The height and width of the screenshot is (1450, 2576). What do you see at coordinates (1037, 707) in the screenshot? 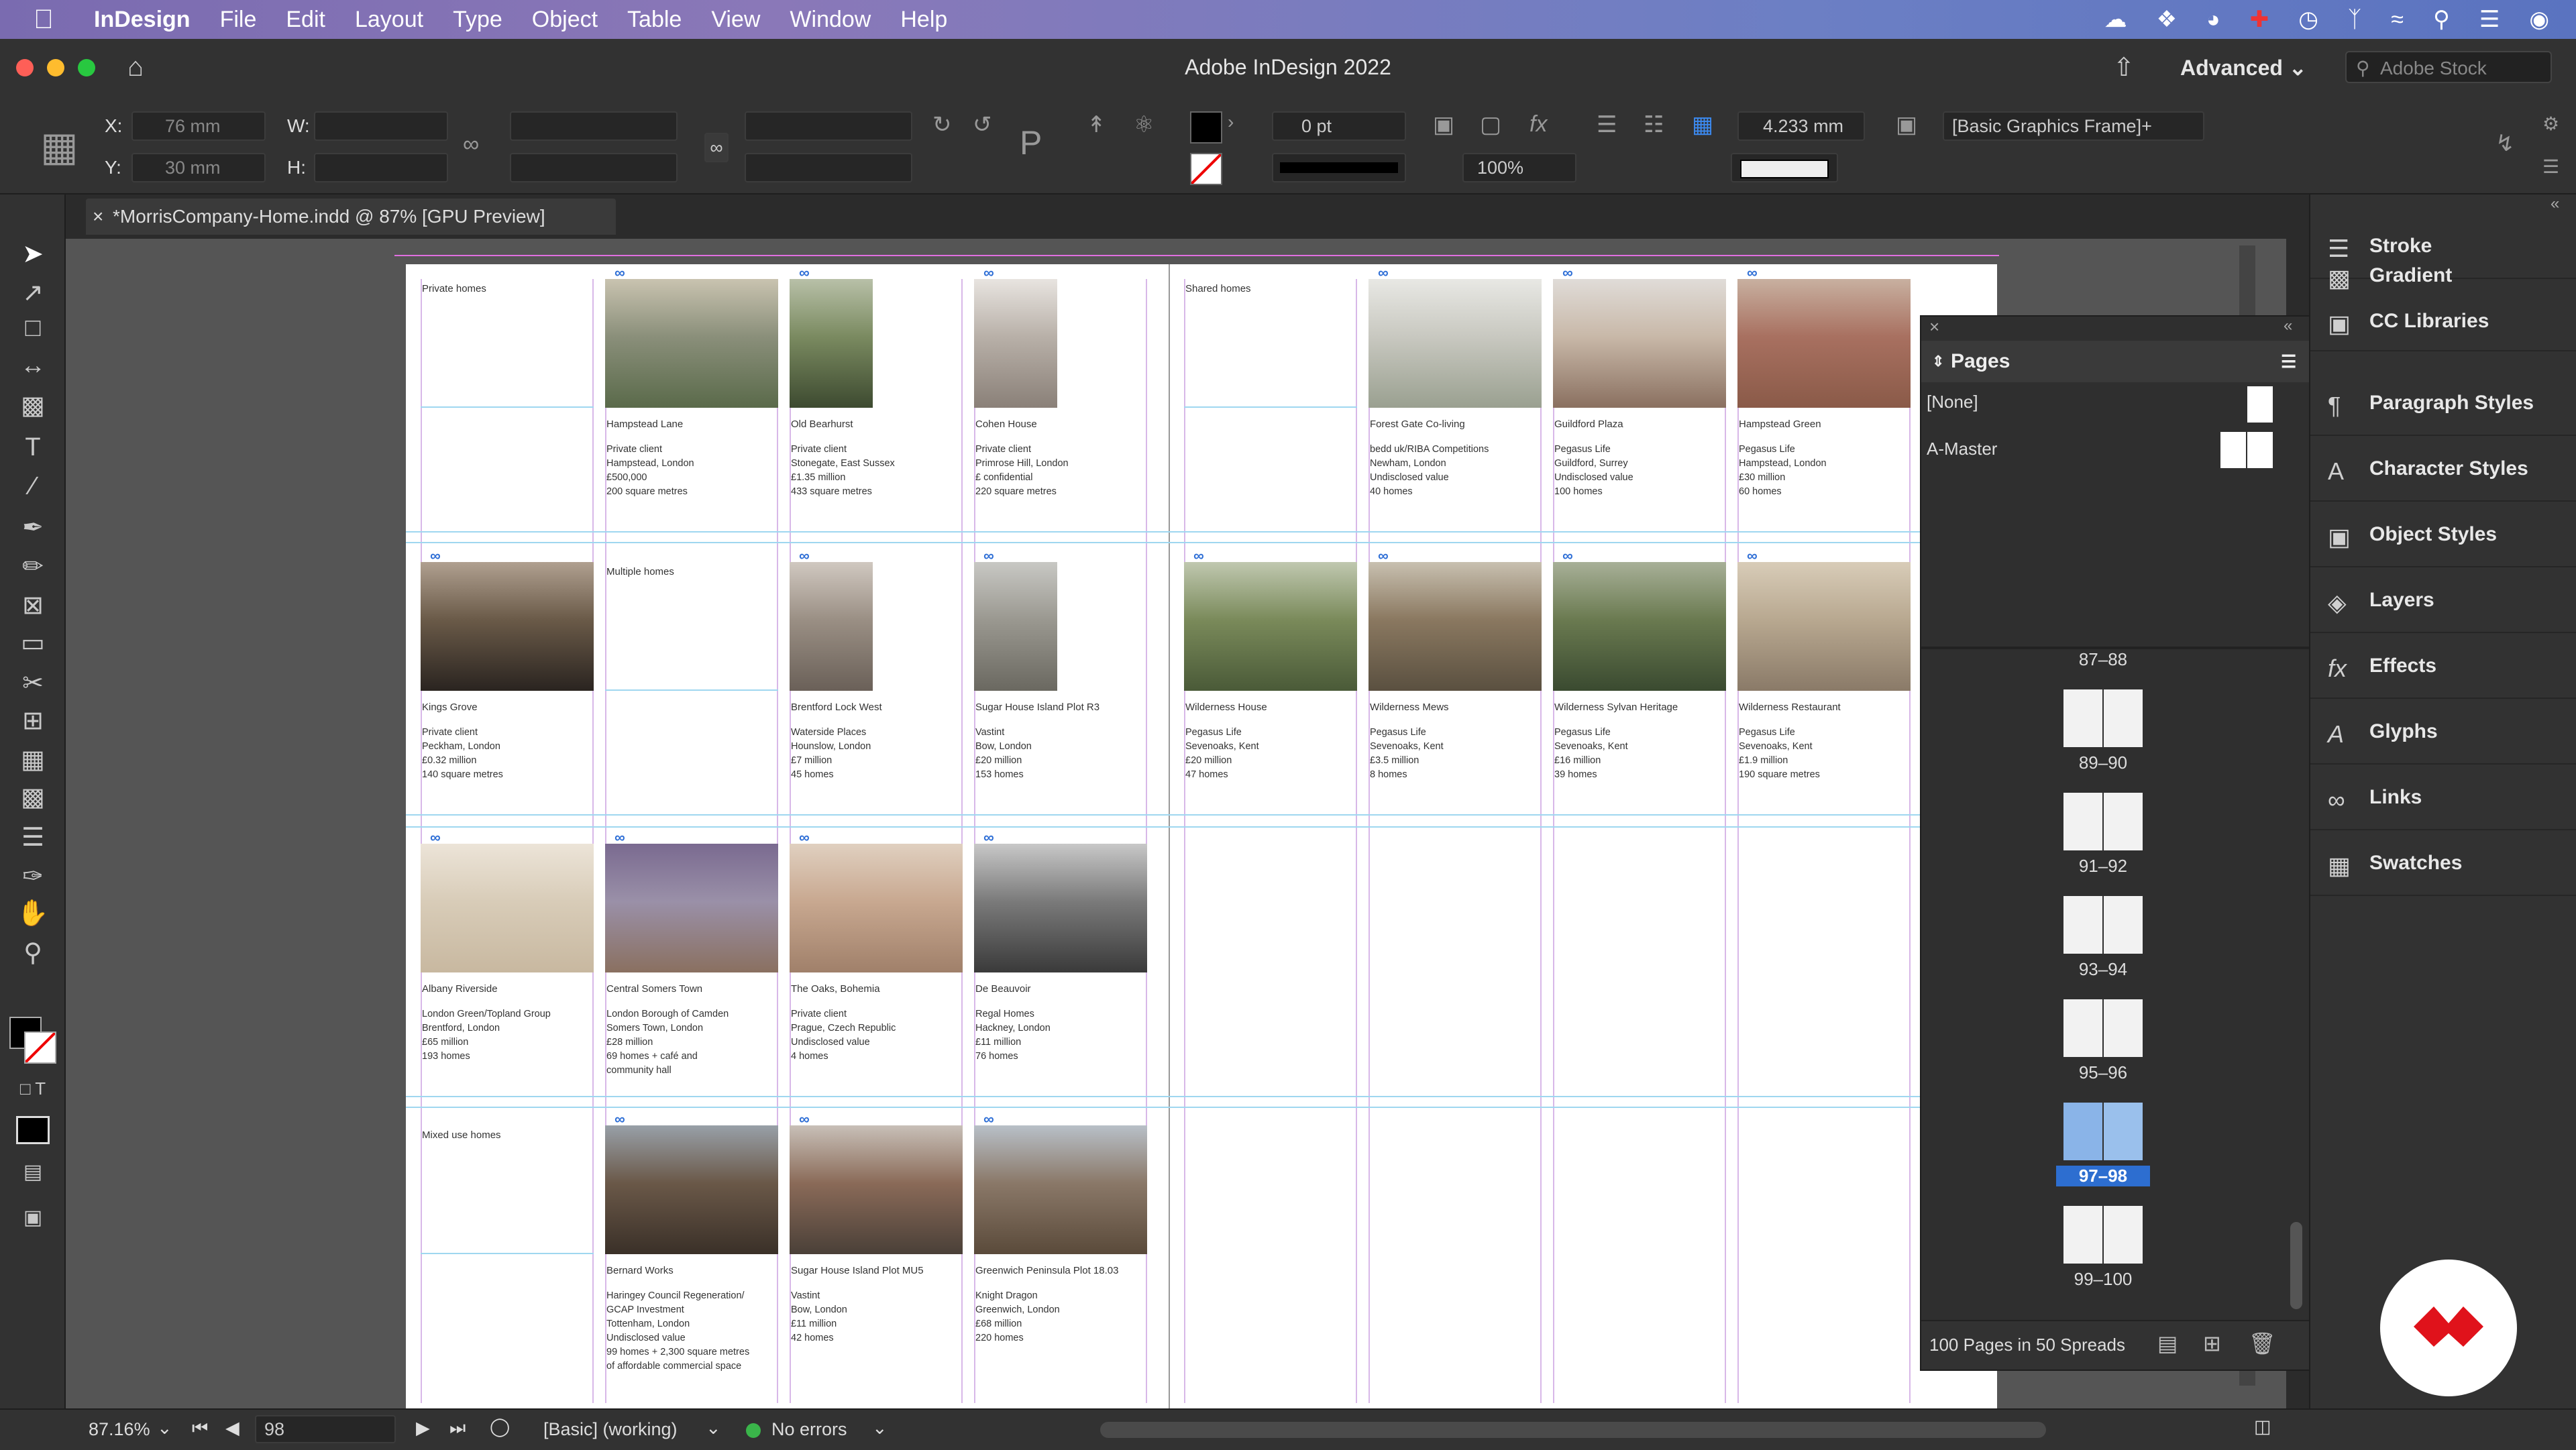
I see `project-title: Sugar House Island Plot R3` at bounding box center [1037, 707].